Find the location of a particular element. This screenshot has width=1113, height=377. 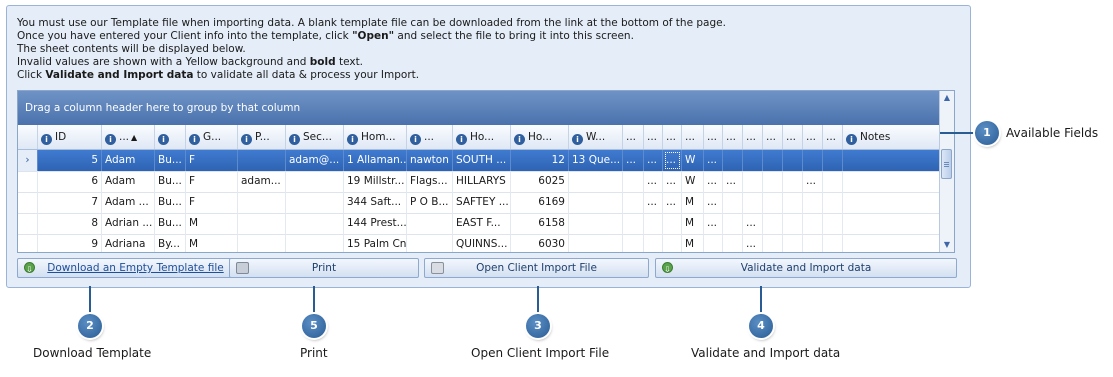

table-cell: 5 is located at coordinates (70, 160).